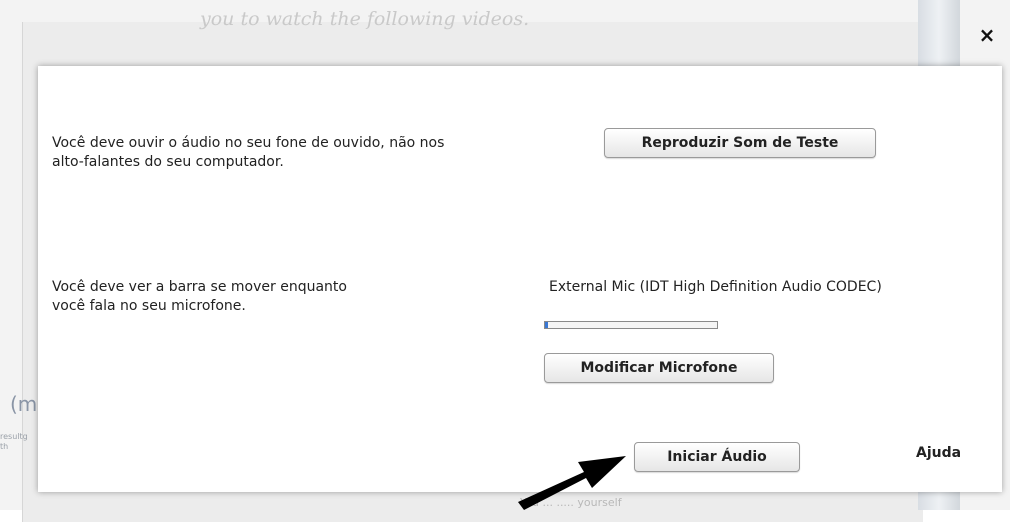  Describe the element at coordinates (168, 162) in the screenshot. I see `audio-test-text-line2: alto-falantes do seu computador.` at that location.